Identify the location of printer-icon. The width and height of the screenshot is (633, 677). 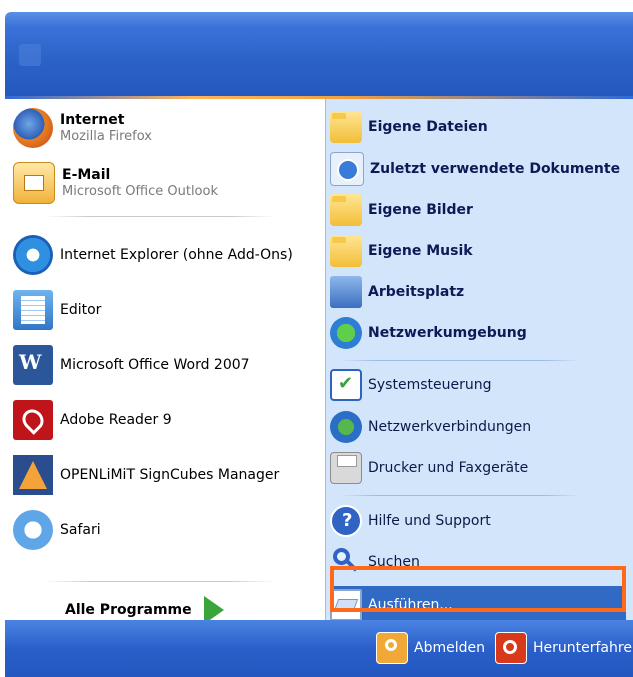
(346, 468).